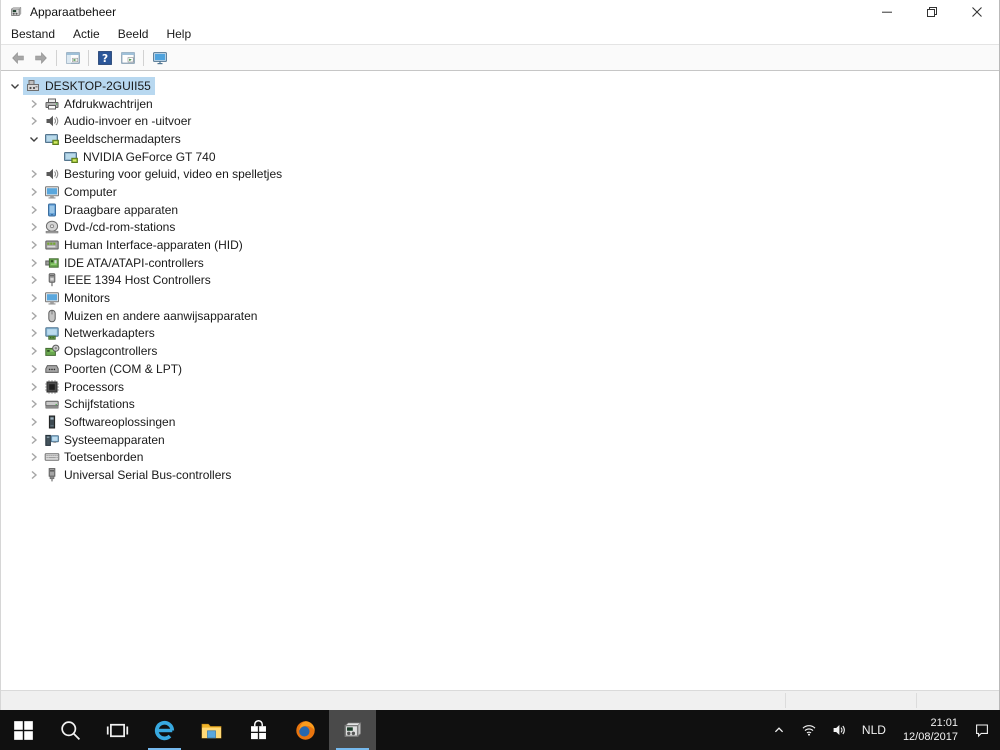 The height and width of the screenshot is (750, 1000). I want to click on action-center-button, so click(982, 730).